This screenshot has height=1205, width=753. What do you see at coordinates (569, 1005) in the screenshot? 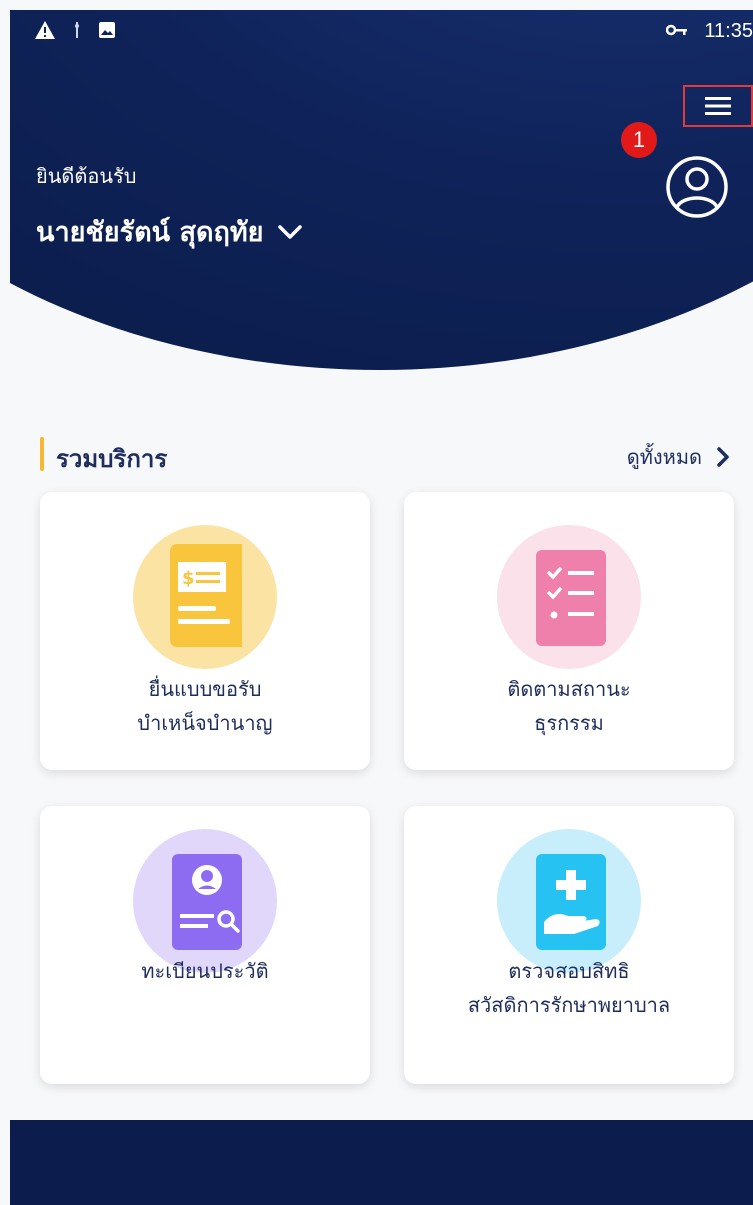
I see `card-label-line2: สวัสดิการรักษาพยาบาล` at bounding box center [569, 1005].